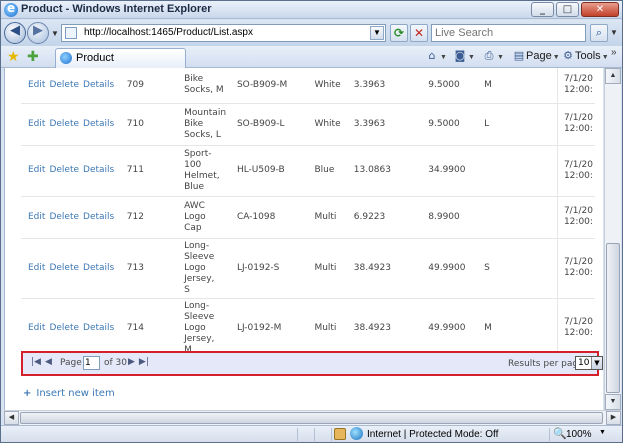  I want to click on page-menu: ▤ Page▼, so click(536, 55).